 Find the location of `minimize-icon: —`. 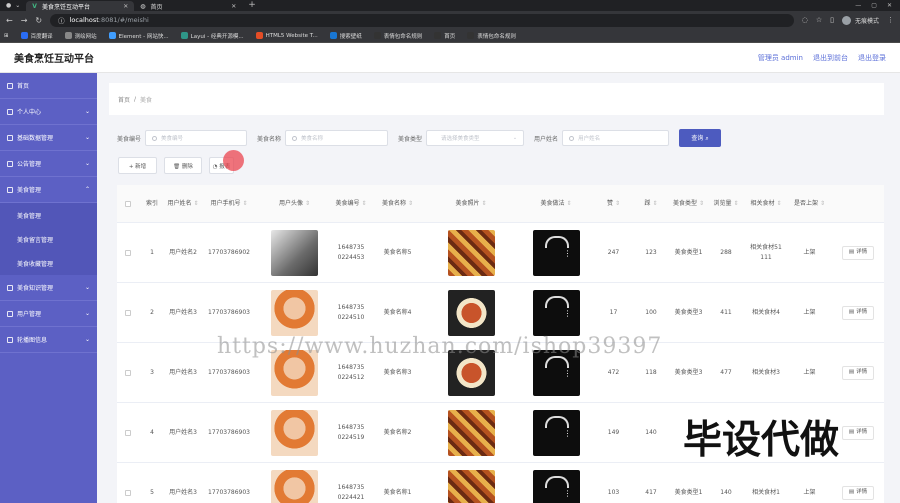

minimize-icon: — is located at coordinates (858, 5).